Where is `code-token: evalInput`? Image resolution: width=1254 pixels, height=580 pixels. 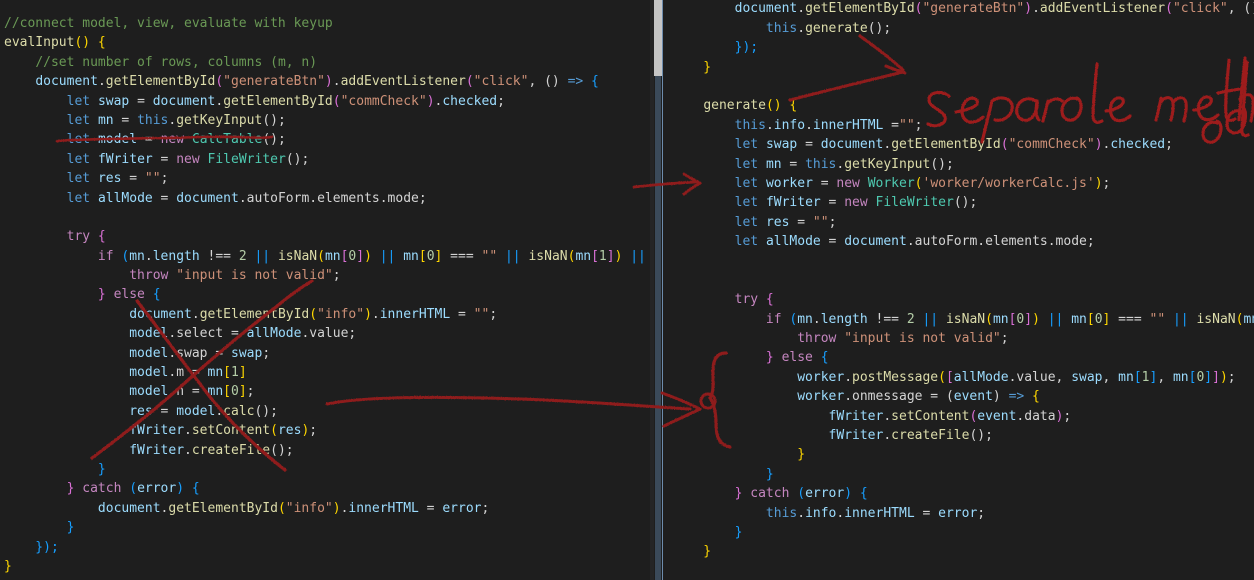 code-token: evalInput is located at coordinates (39, 43).